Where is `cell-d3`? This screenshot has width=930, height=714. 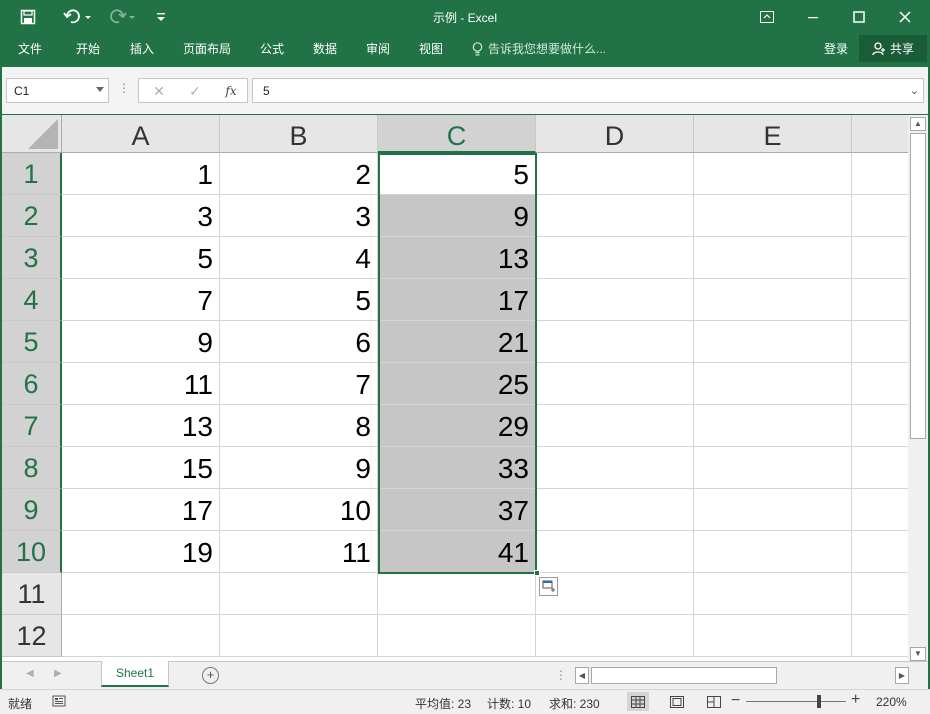 cell-d3 is located at coordinates (615, 258).